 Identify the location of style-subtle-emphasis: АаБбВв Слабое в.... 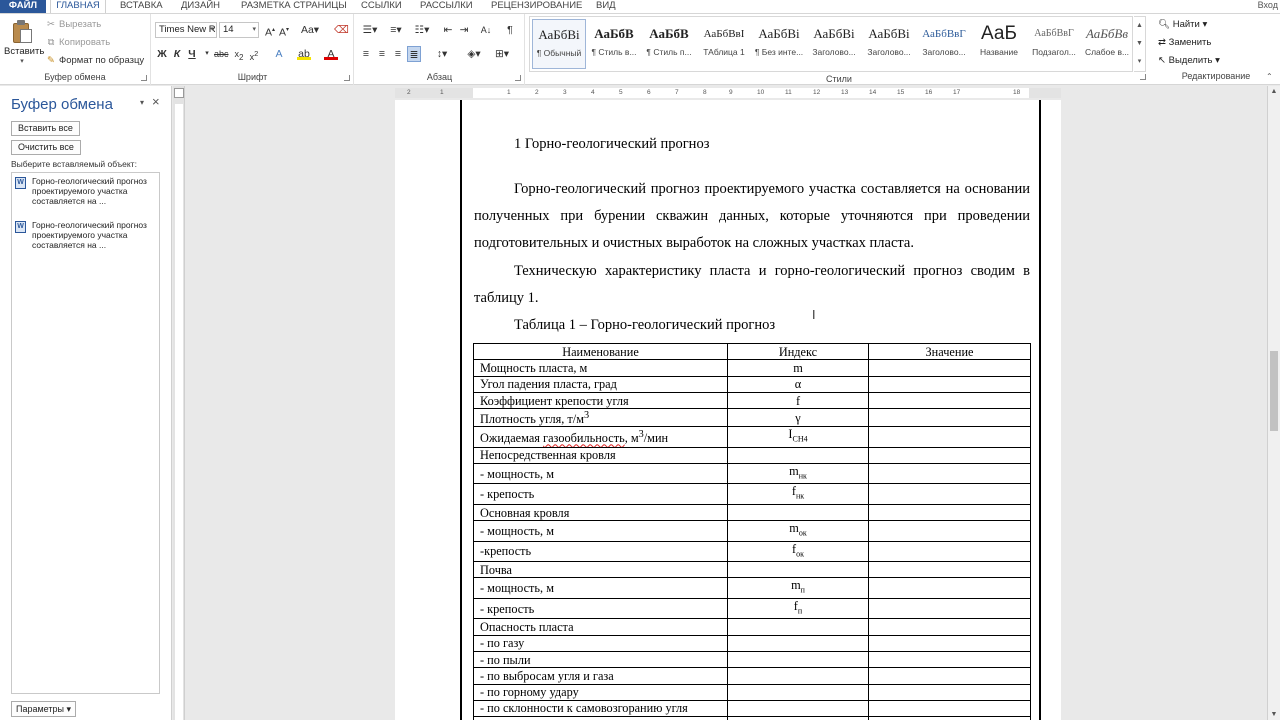
(1107, 44).